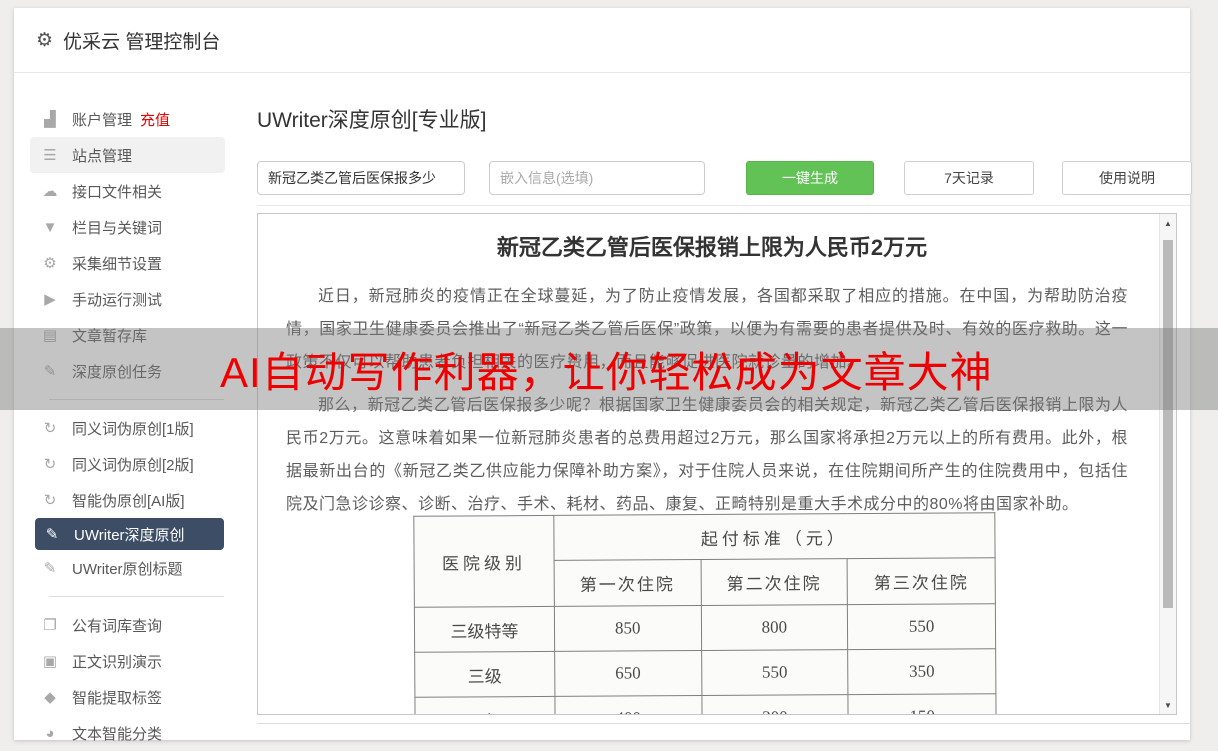 The width and height of the screenshot is (1218, 751). Describe the element at coordinates (117, 264) in the screenshot. I see `sidebar-item-label: 采集细节设置` at that location.